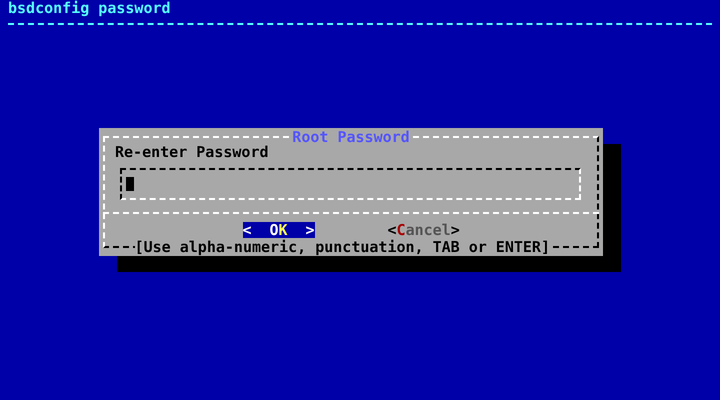 The image size is (720, 400). What do you see at coordinates (278, 230) in the screenshot?
I see `dialog-button: < OK >` at bounding box center [278, 230].